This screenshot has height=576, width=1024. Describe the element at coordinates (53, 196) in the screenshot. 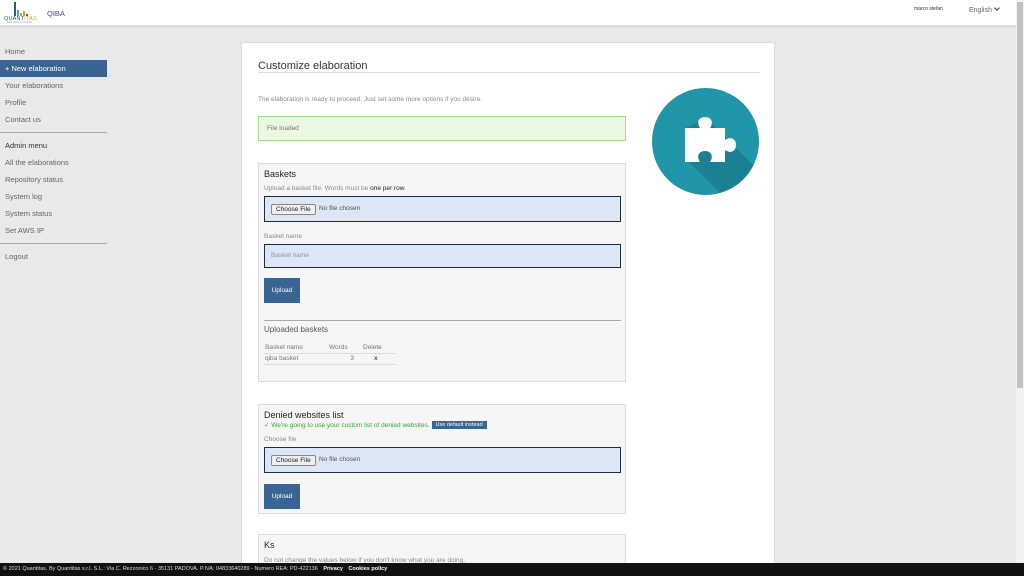

I see `sidebar-item-system-log: System log` at that location.